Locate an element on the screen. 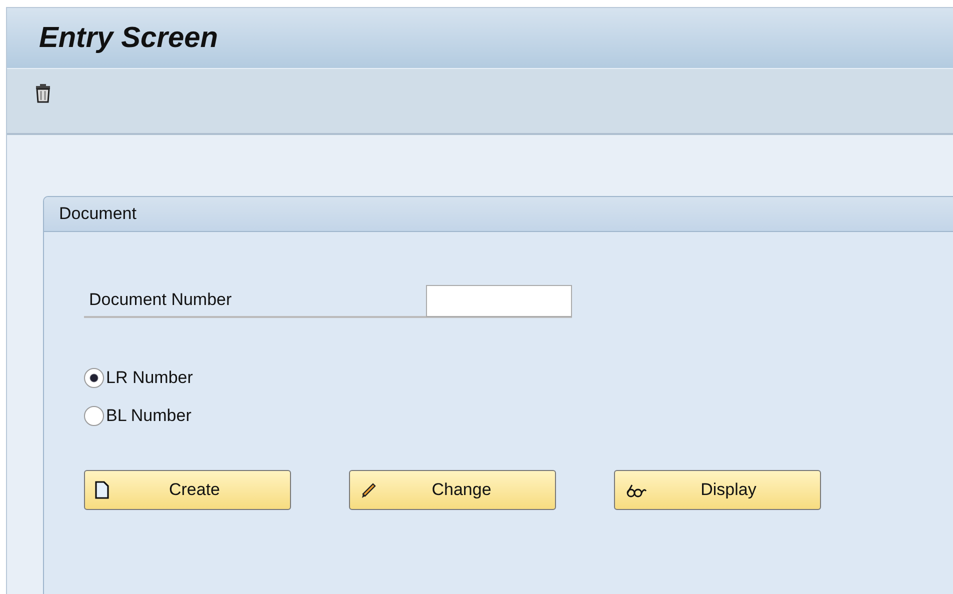 This screenshot has width=953, height=594. action-button: Create is located at coordinates (187, 490).